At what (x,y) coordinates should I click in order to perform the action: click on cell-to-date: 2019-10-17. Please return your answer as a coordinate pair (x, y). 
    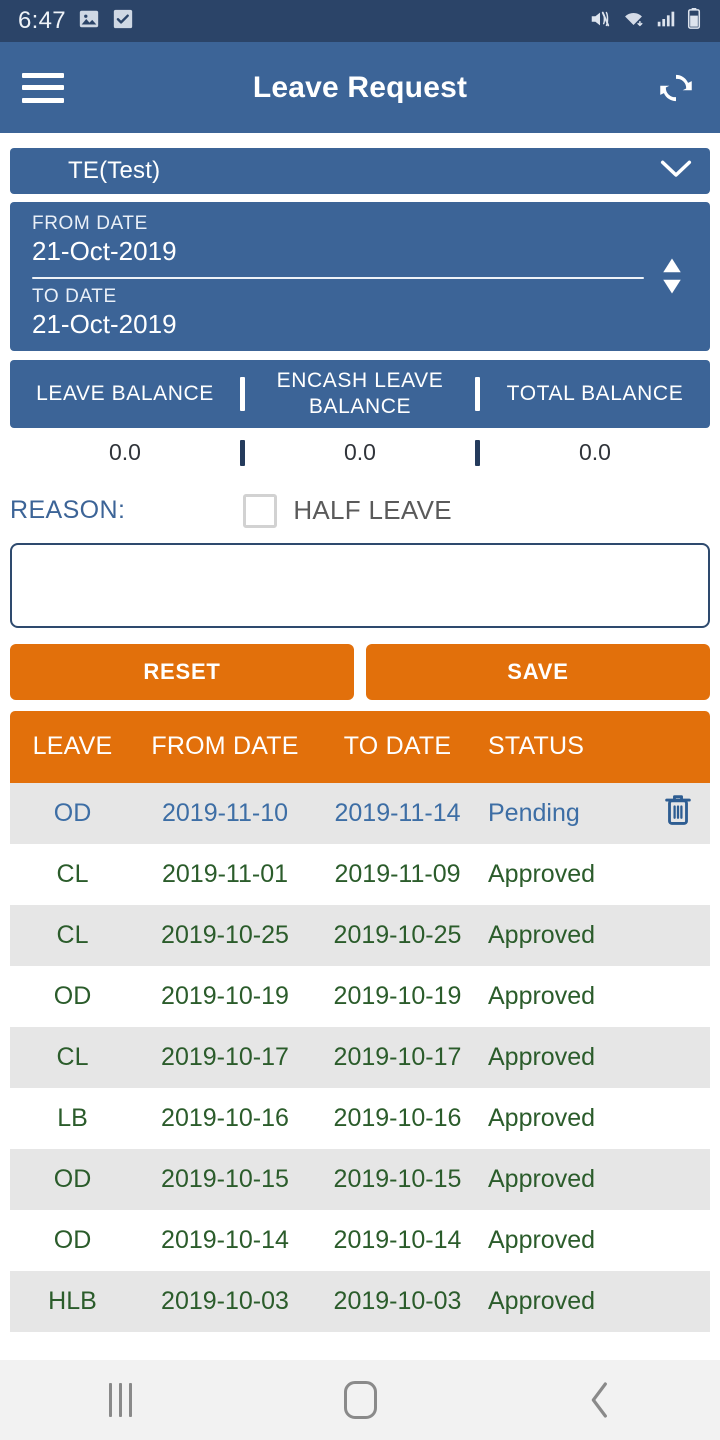
    Looking at the image, I should click on (397, 1056).